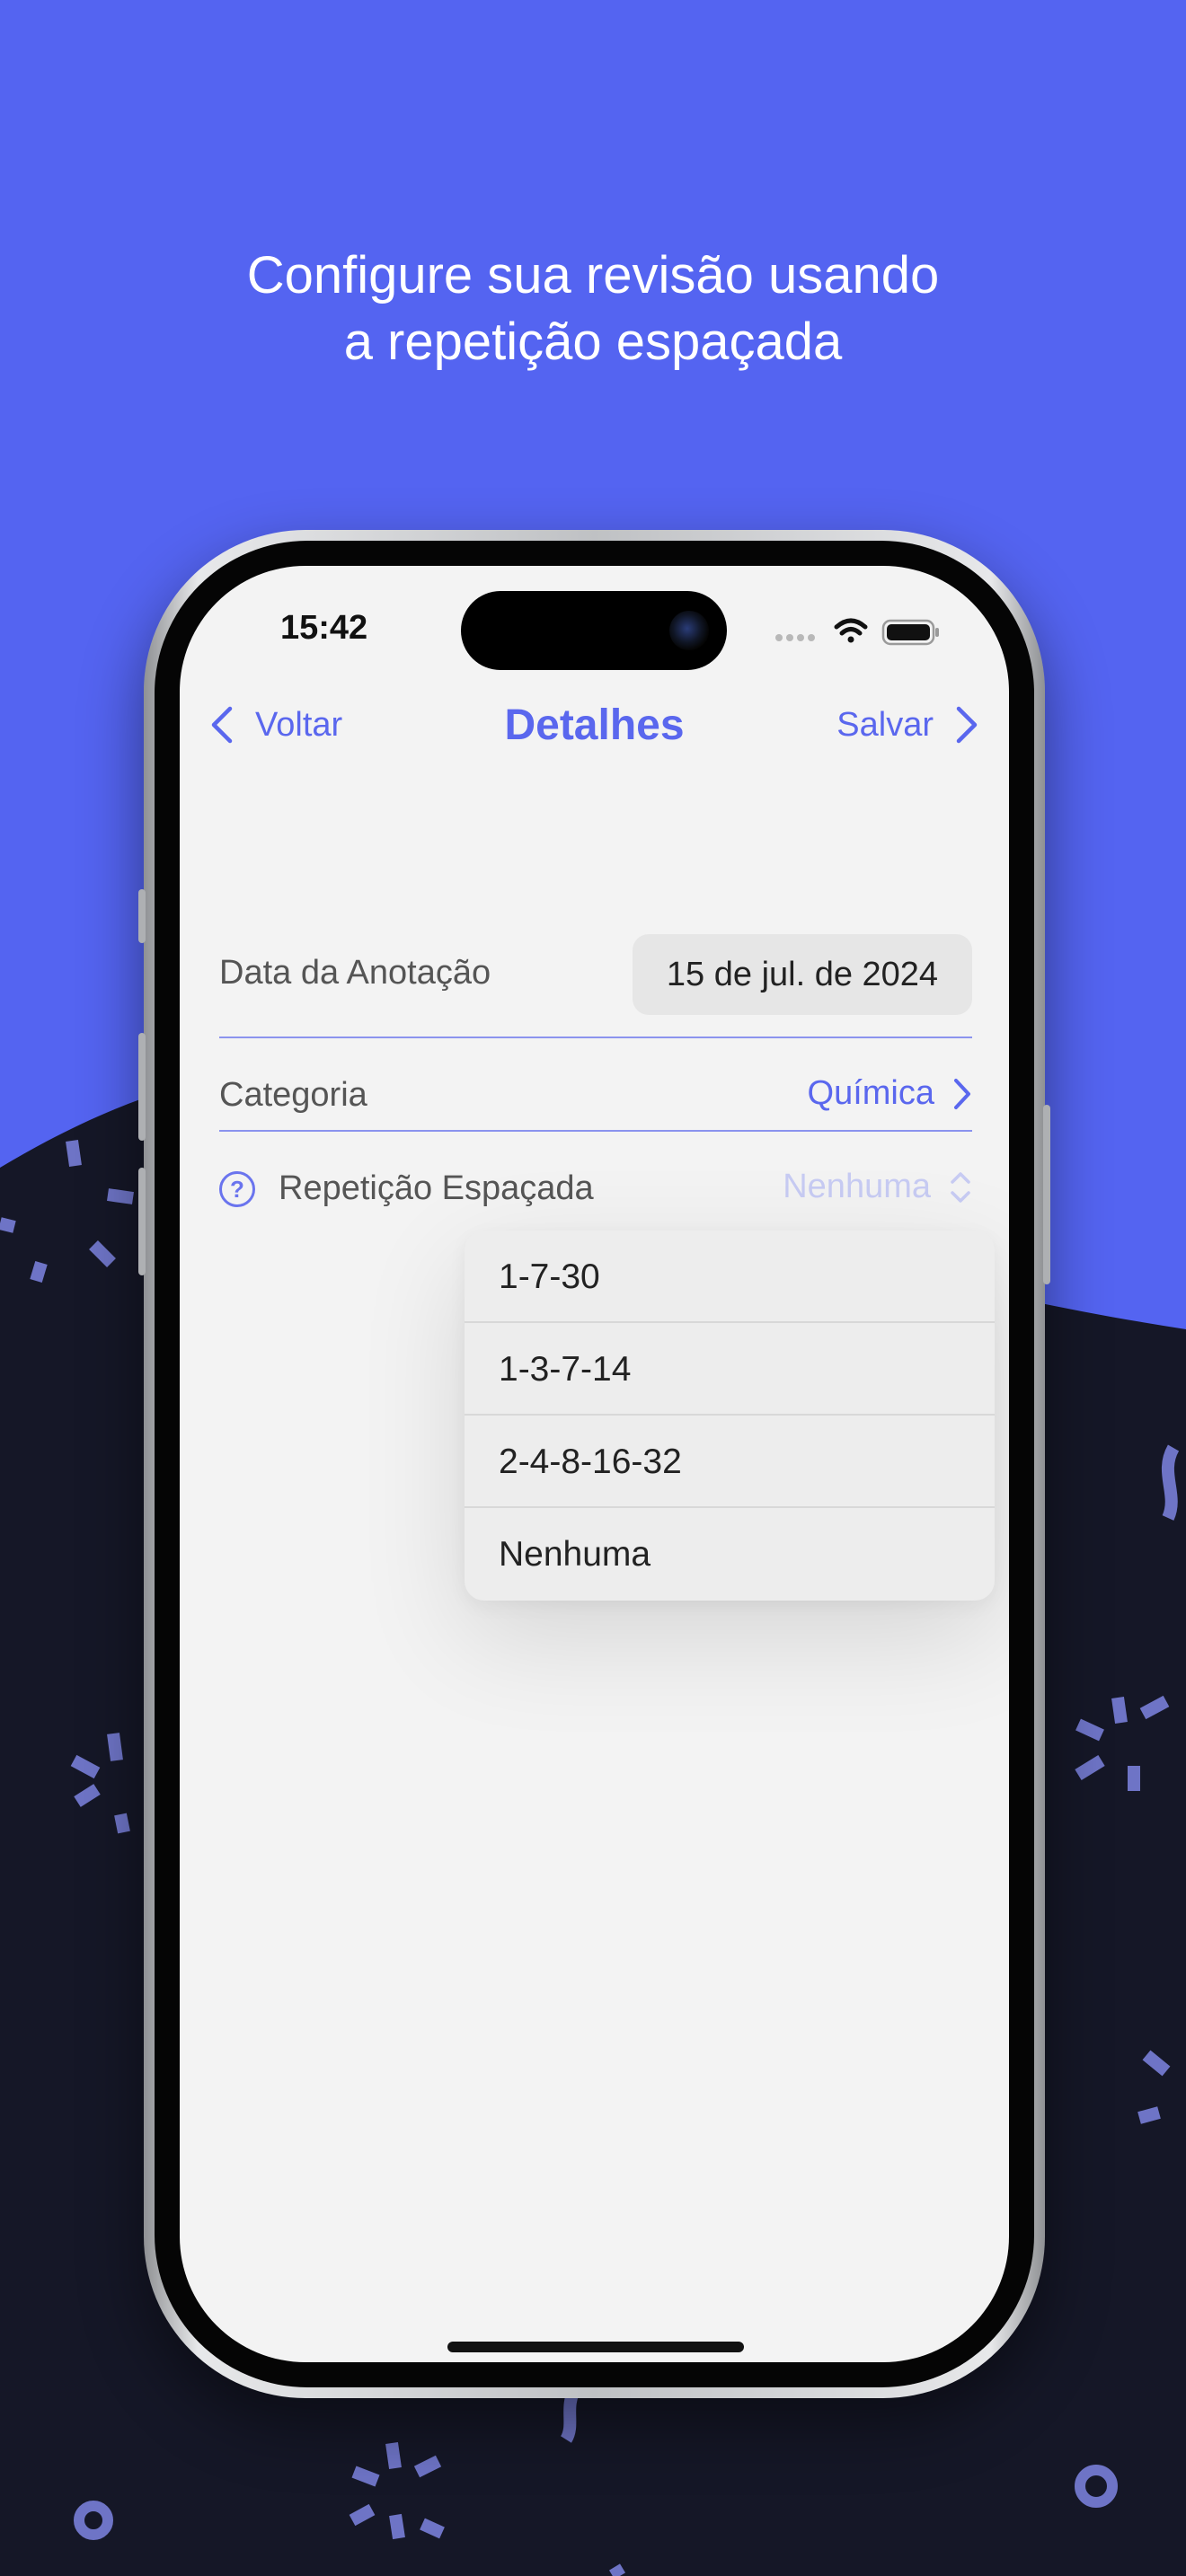 This screenshot has height=2576, width=1186. I want to click on dynamic-island, so click(594, 630).